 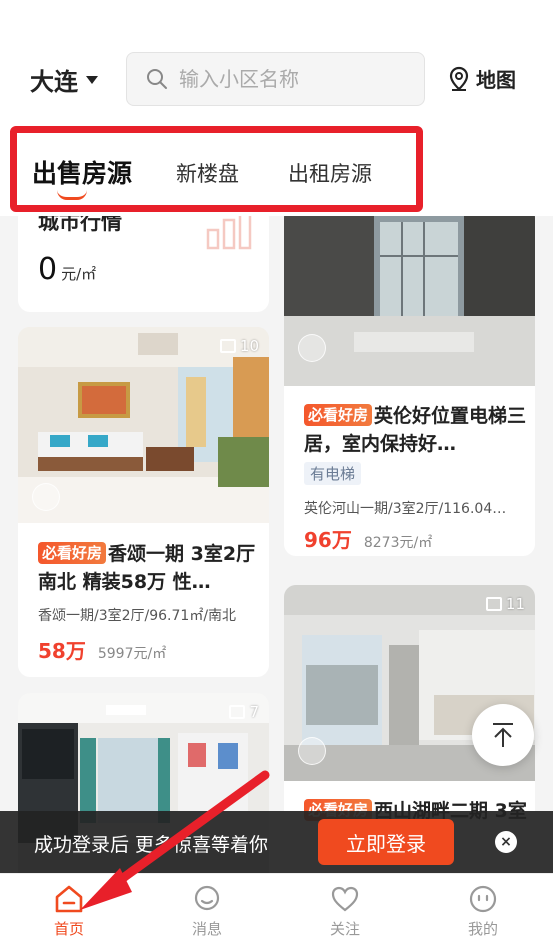 What do you see at coordinates (276, 175) in the screenshot?
I see `listing-type-tabs: 出售房源 新楼盘 出租房源` at bounding box center [276, 175].